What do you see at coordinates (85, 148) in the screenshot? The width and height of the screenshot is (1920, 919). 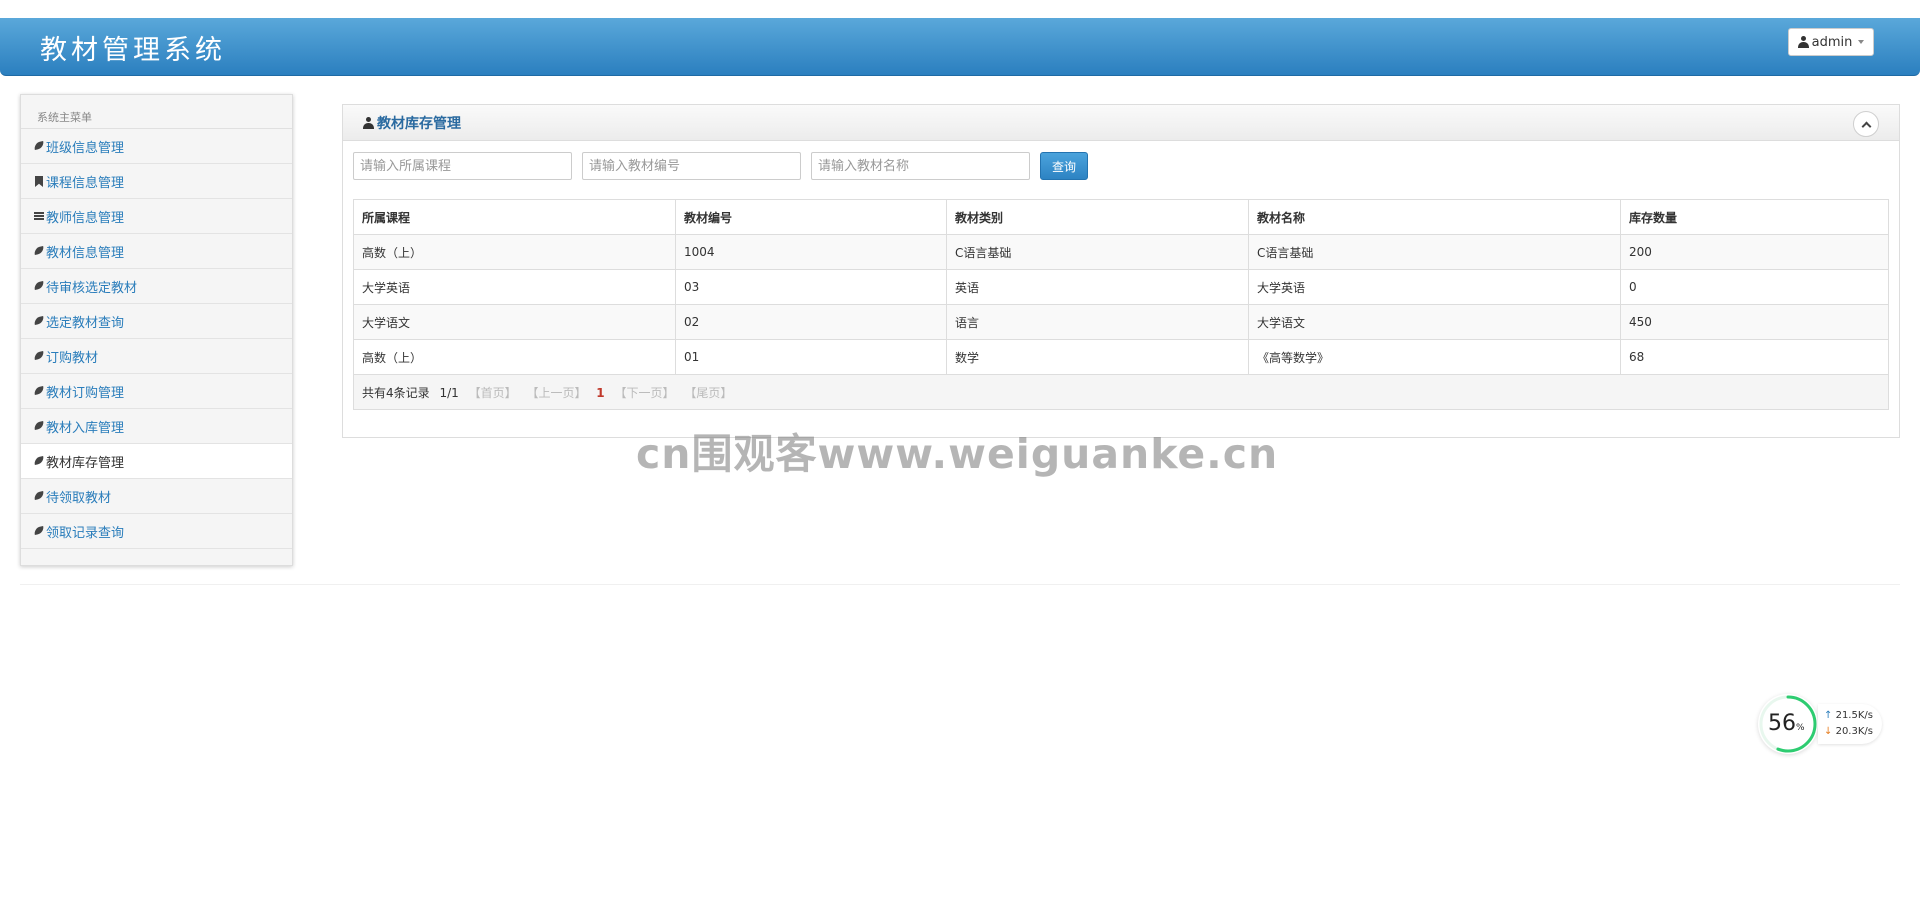 I see `sidebar-item-label: 班级信息管理` at bounding box center [85, 148].